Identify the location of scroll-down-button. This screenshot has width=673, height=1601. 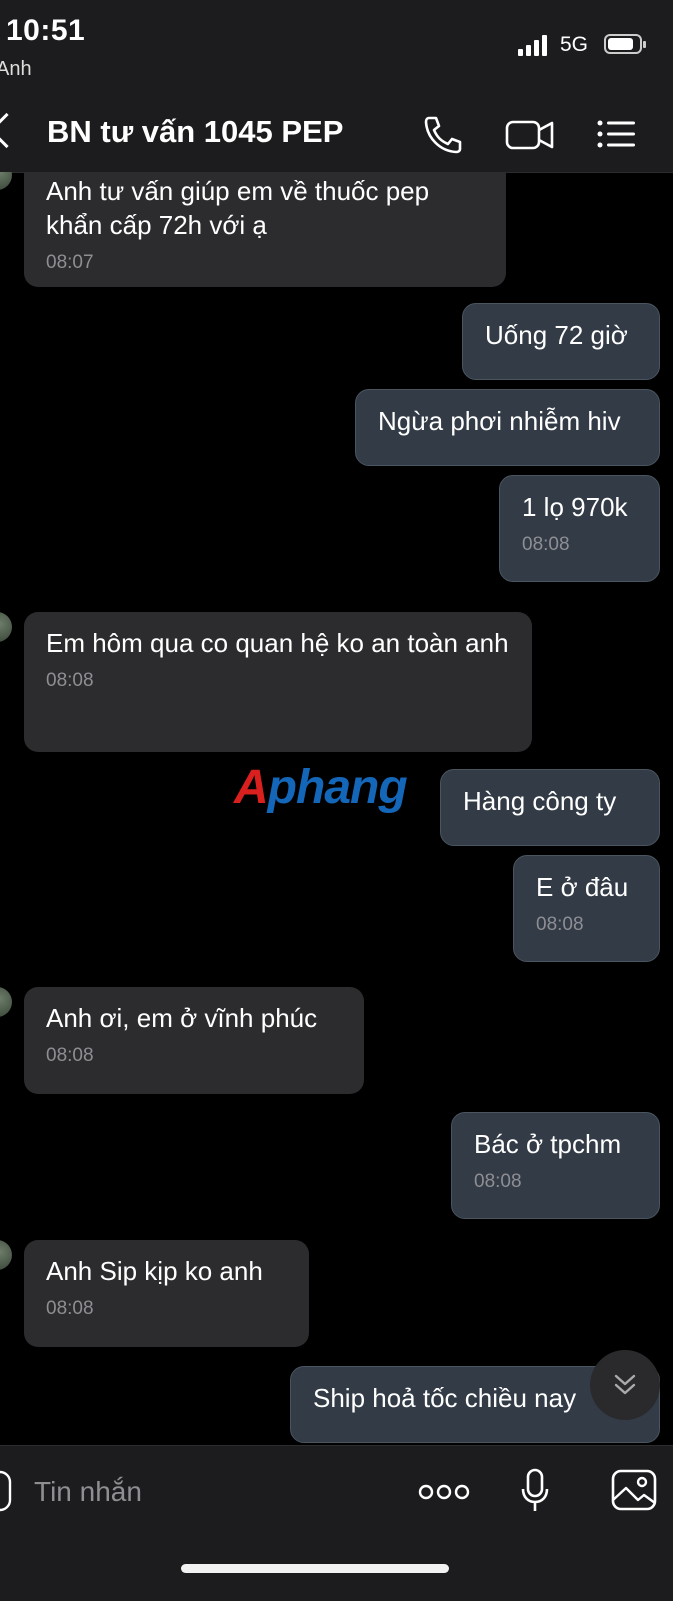
(625, 1385).